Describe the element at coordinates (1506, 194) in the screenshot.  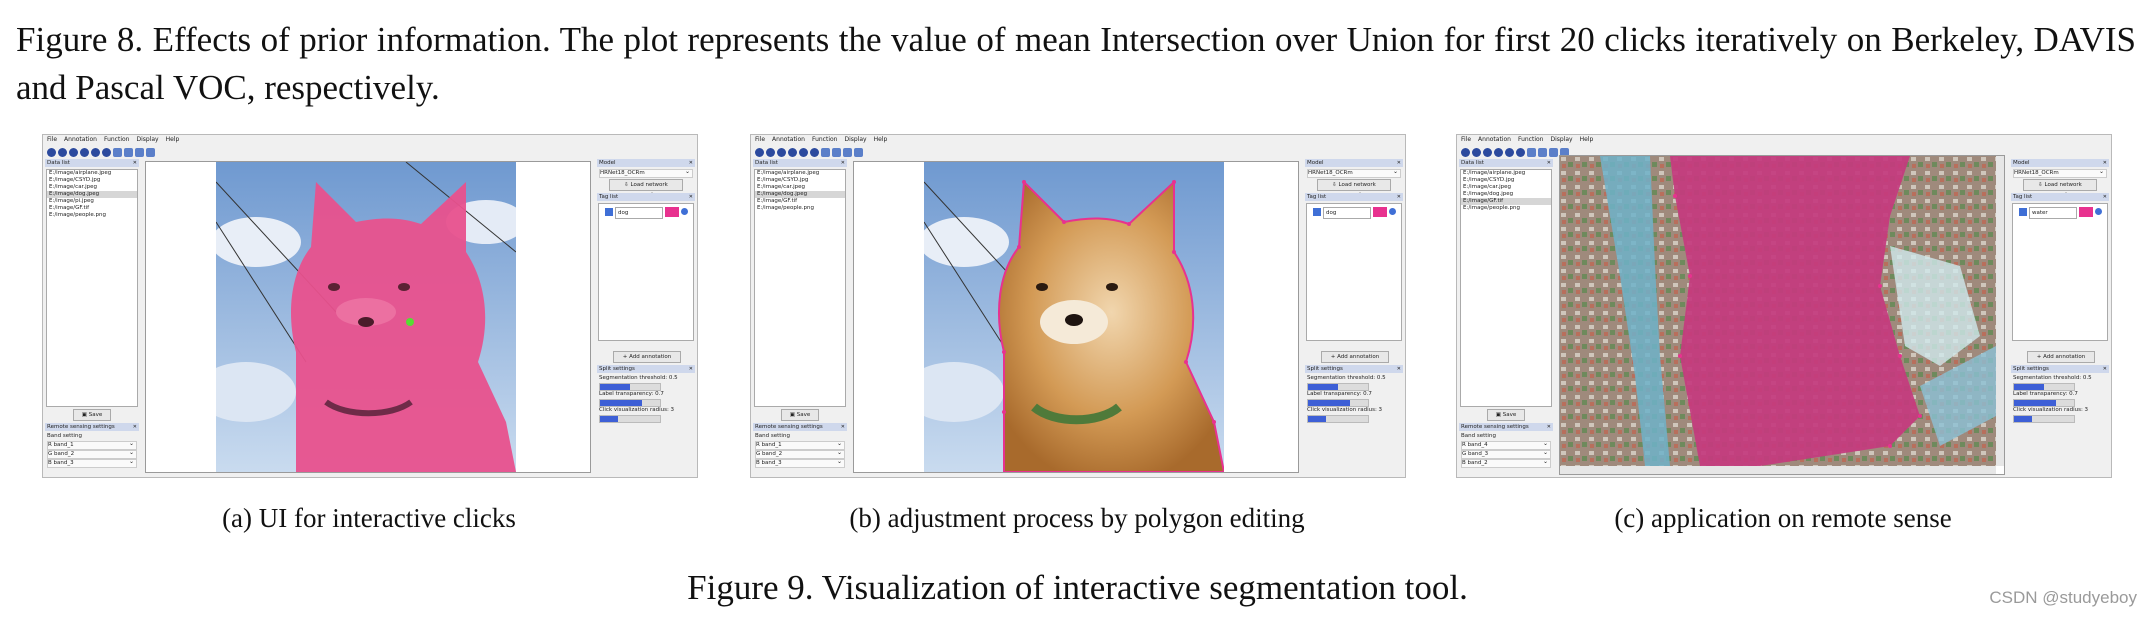
I see `file-item: E:/image/dog.jpeg` at that location.